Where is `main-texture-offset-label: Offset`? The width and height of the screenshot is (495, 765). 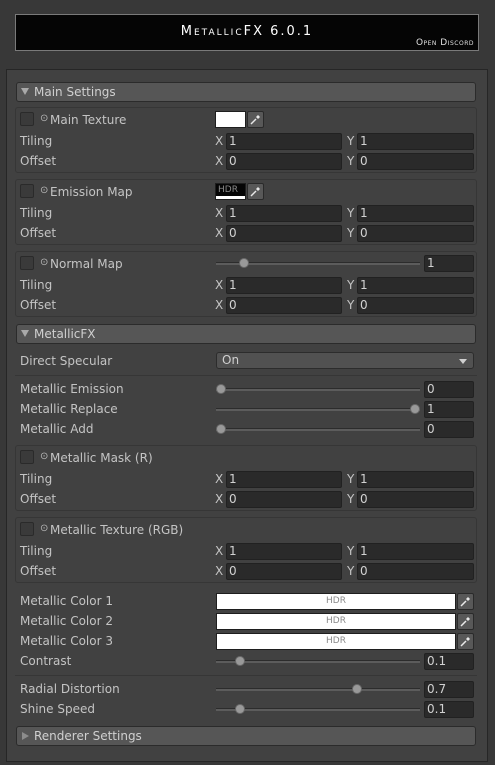
main-texture-offset-label: Offset is located at coordinates (38, 161).